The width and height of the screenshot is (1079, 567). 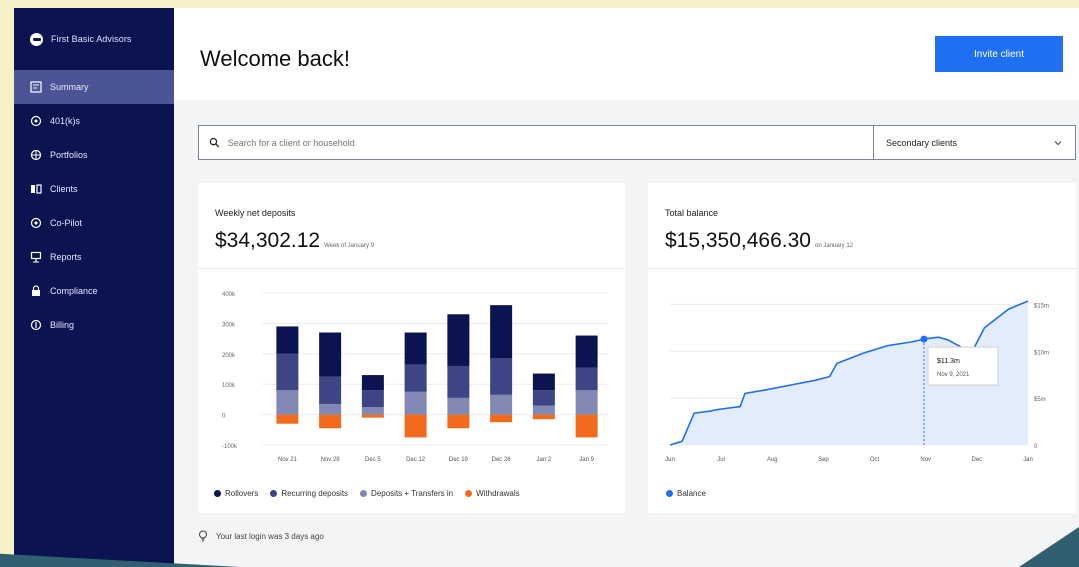 I want to click on total-balance-date: on January 12, so click(x=834, y=246).